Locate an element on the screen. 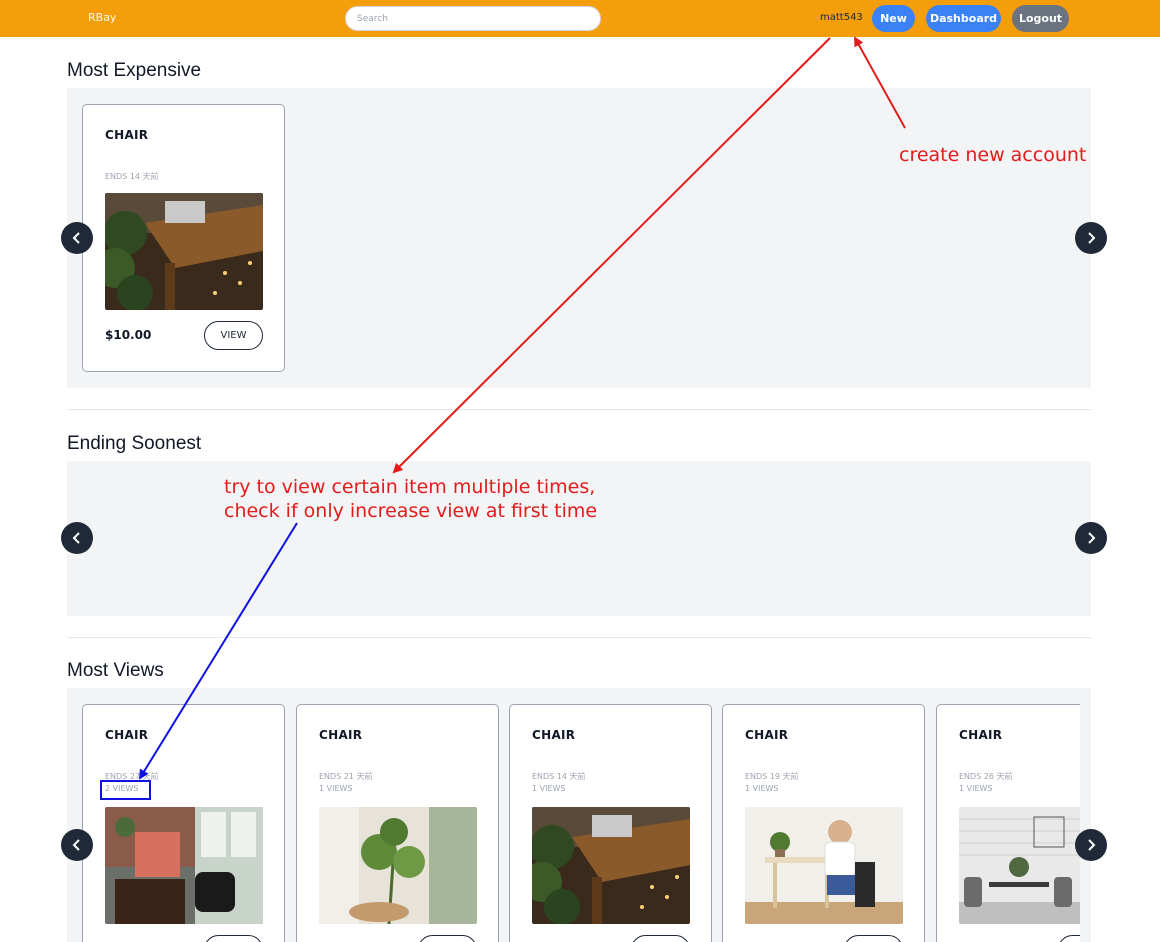 This screenshot has width=1160, height=942. item-card: CHAIR ENDS 21 天前 1 VIEWS is located at coordinates (397, 823).